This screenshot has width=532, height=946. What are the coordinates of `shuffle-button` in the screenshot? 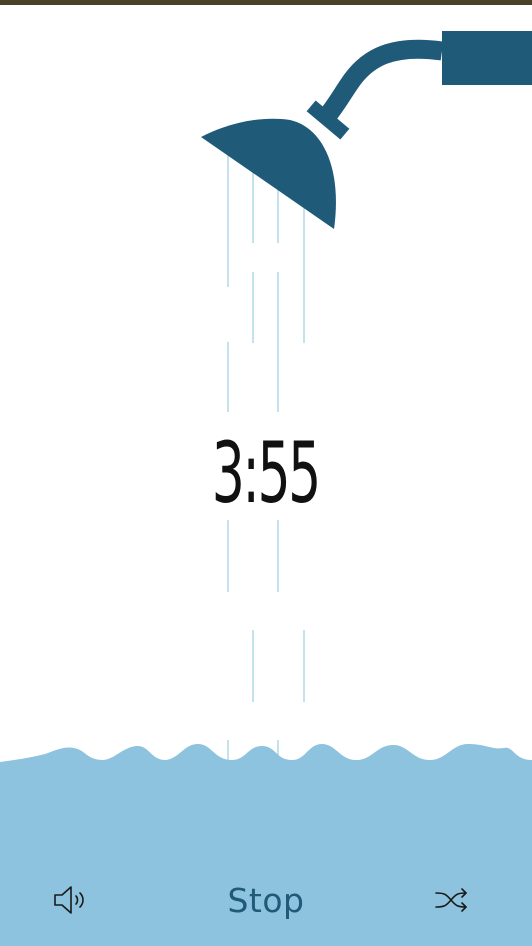 It's located at (452, 900).